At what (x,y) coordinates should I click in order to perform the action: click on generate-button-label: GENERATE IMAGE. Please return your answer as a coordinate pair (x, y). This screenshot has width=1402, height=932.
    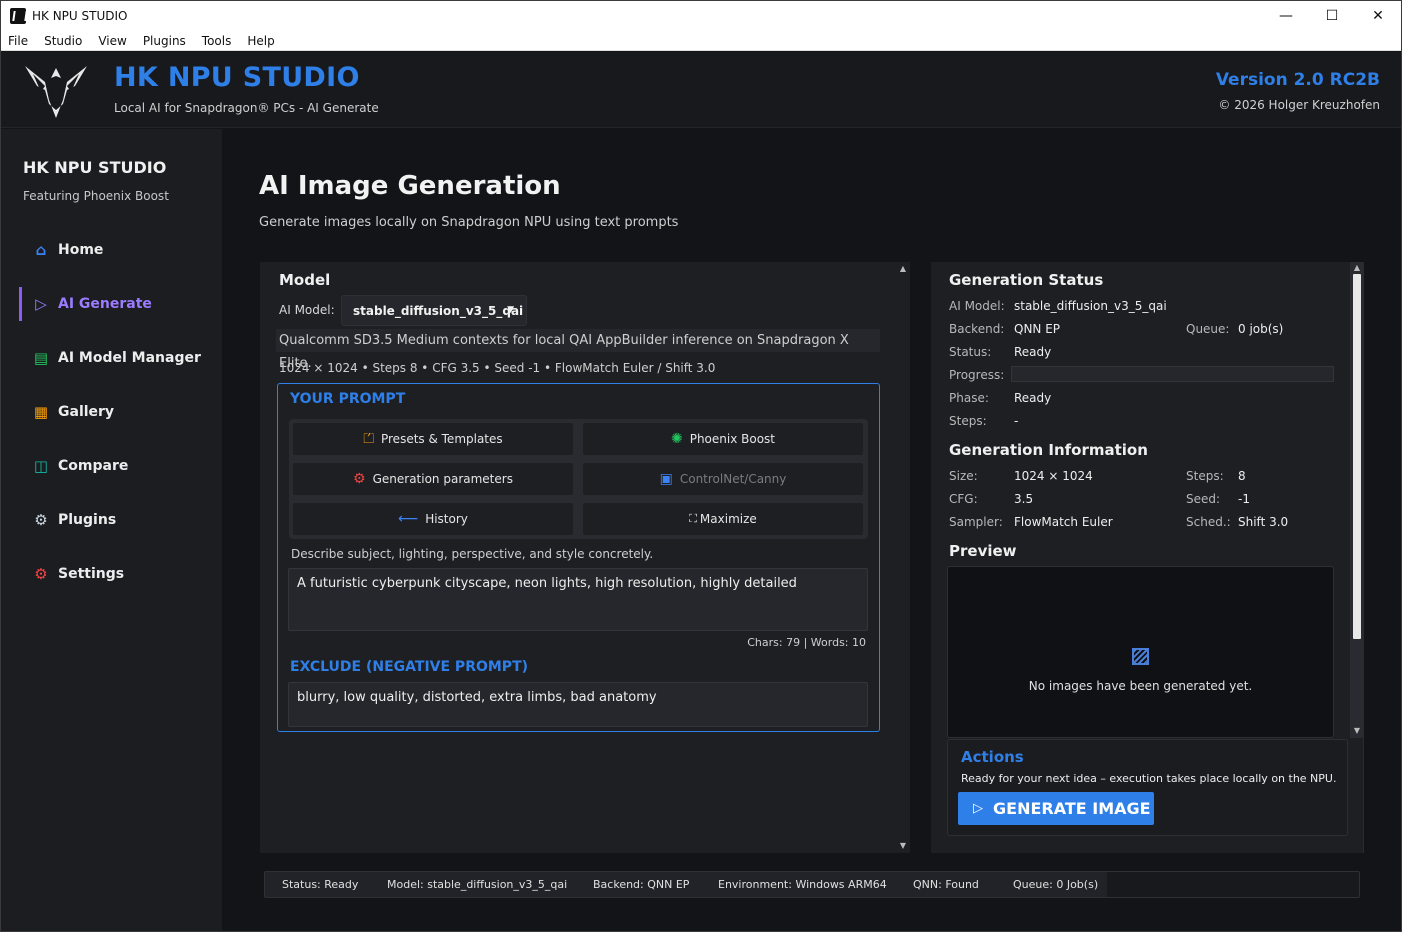
    Looking at the image, I should click on (1072, 808).